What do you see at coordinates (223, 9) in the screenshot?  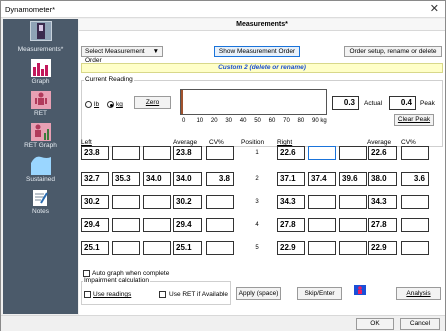 I see `title-bar: Dynamometer* ✕` at bounding box center [223, 9].